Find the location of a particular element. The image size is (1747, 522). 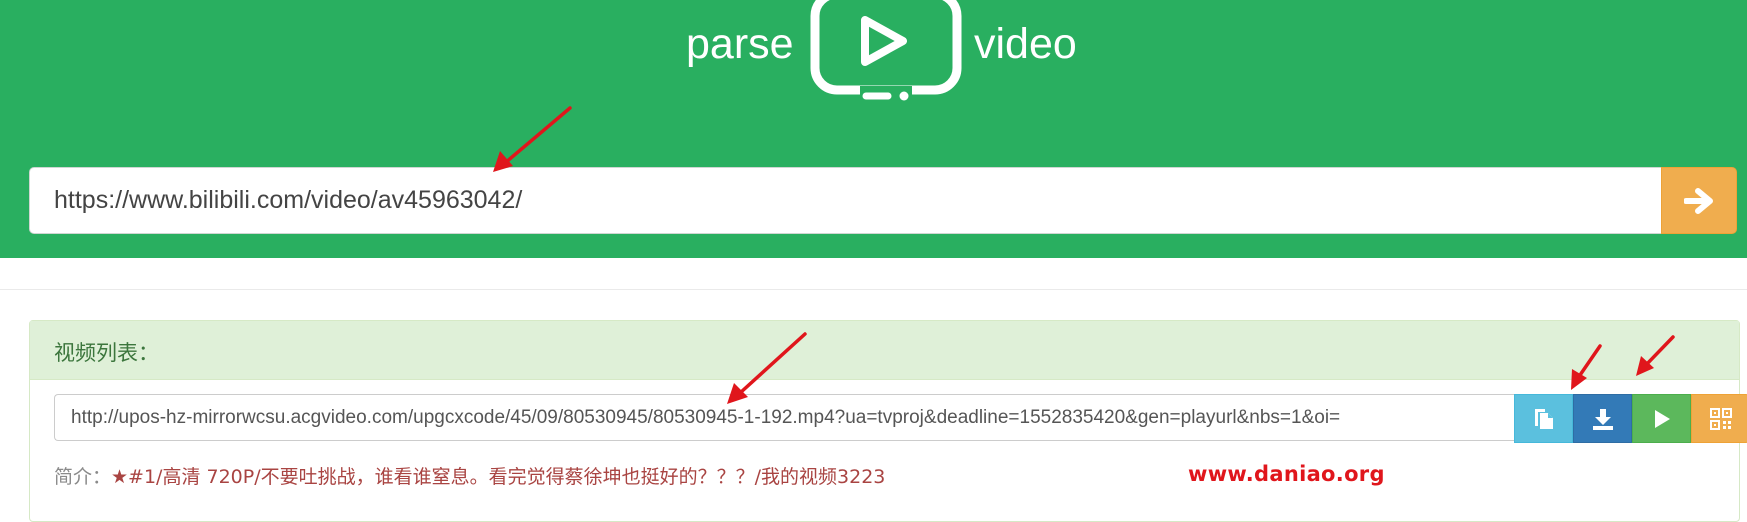

url-input is located at coordinates (857, 200).